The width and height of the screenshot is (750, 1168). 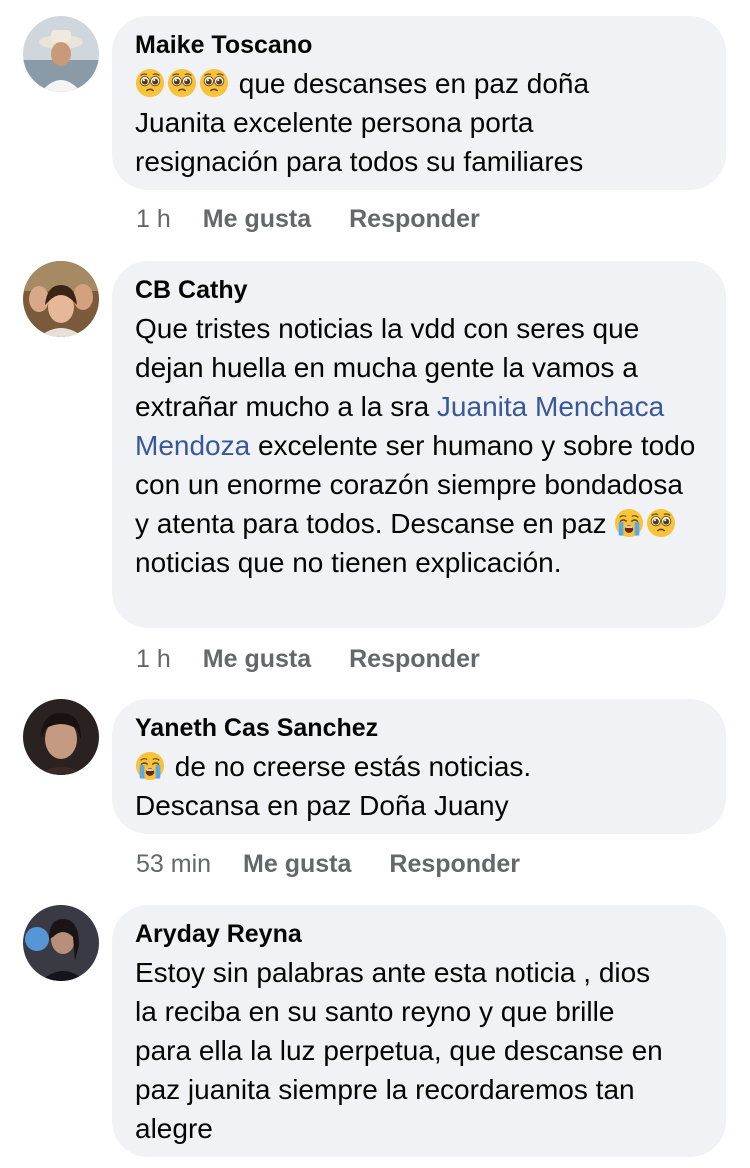 I want to click on comment-actions: 53 min Me gusta Responder, so click(x=328, y=864).